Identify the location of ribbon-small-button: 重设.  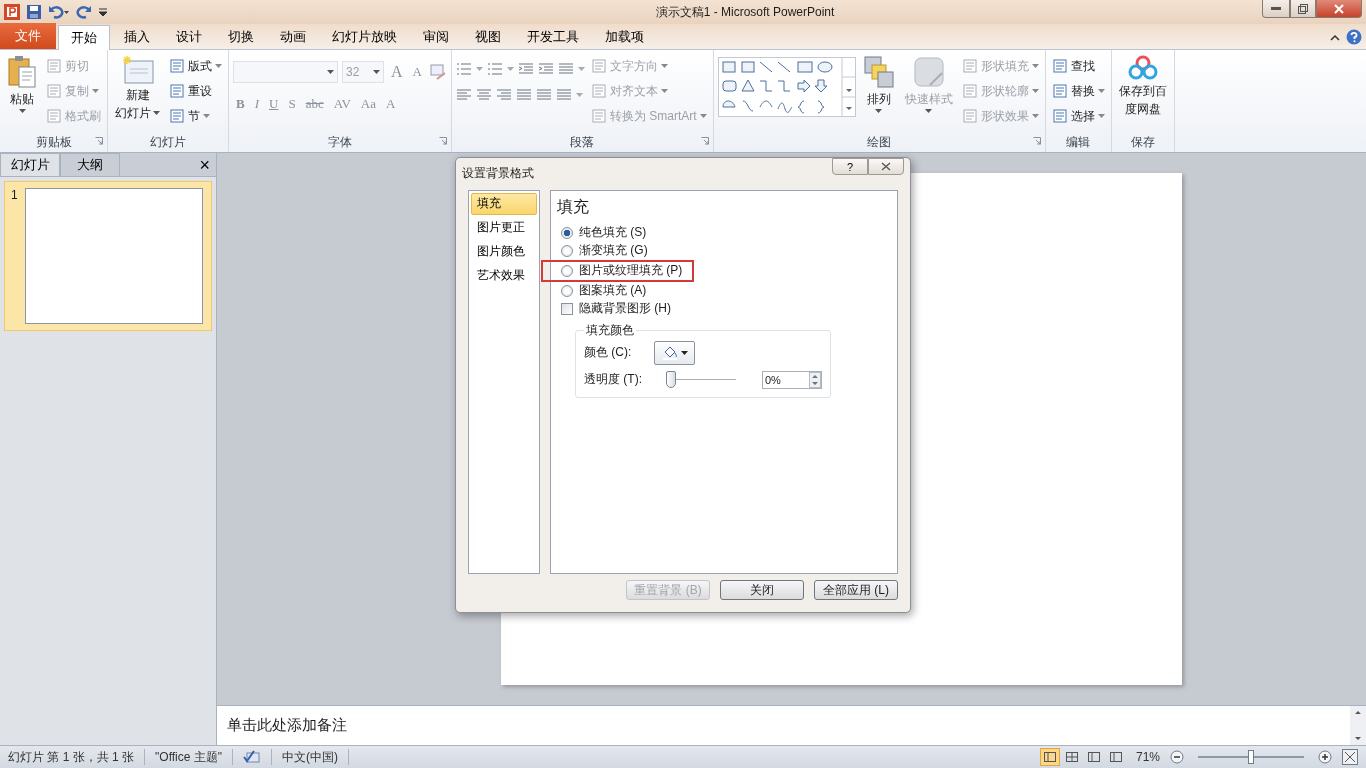
(195, 91).